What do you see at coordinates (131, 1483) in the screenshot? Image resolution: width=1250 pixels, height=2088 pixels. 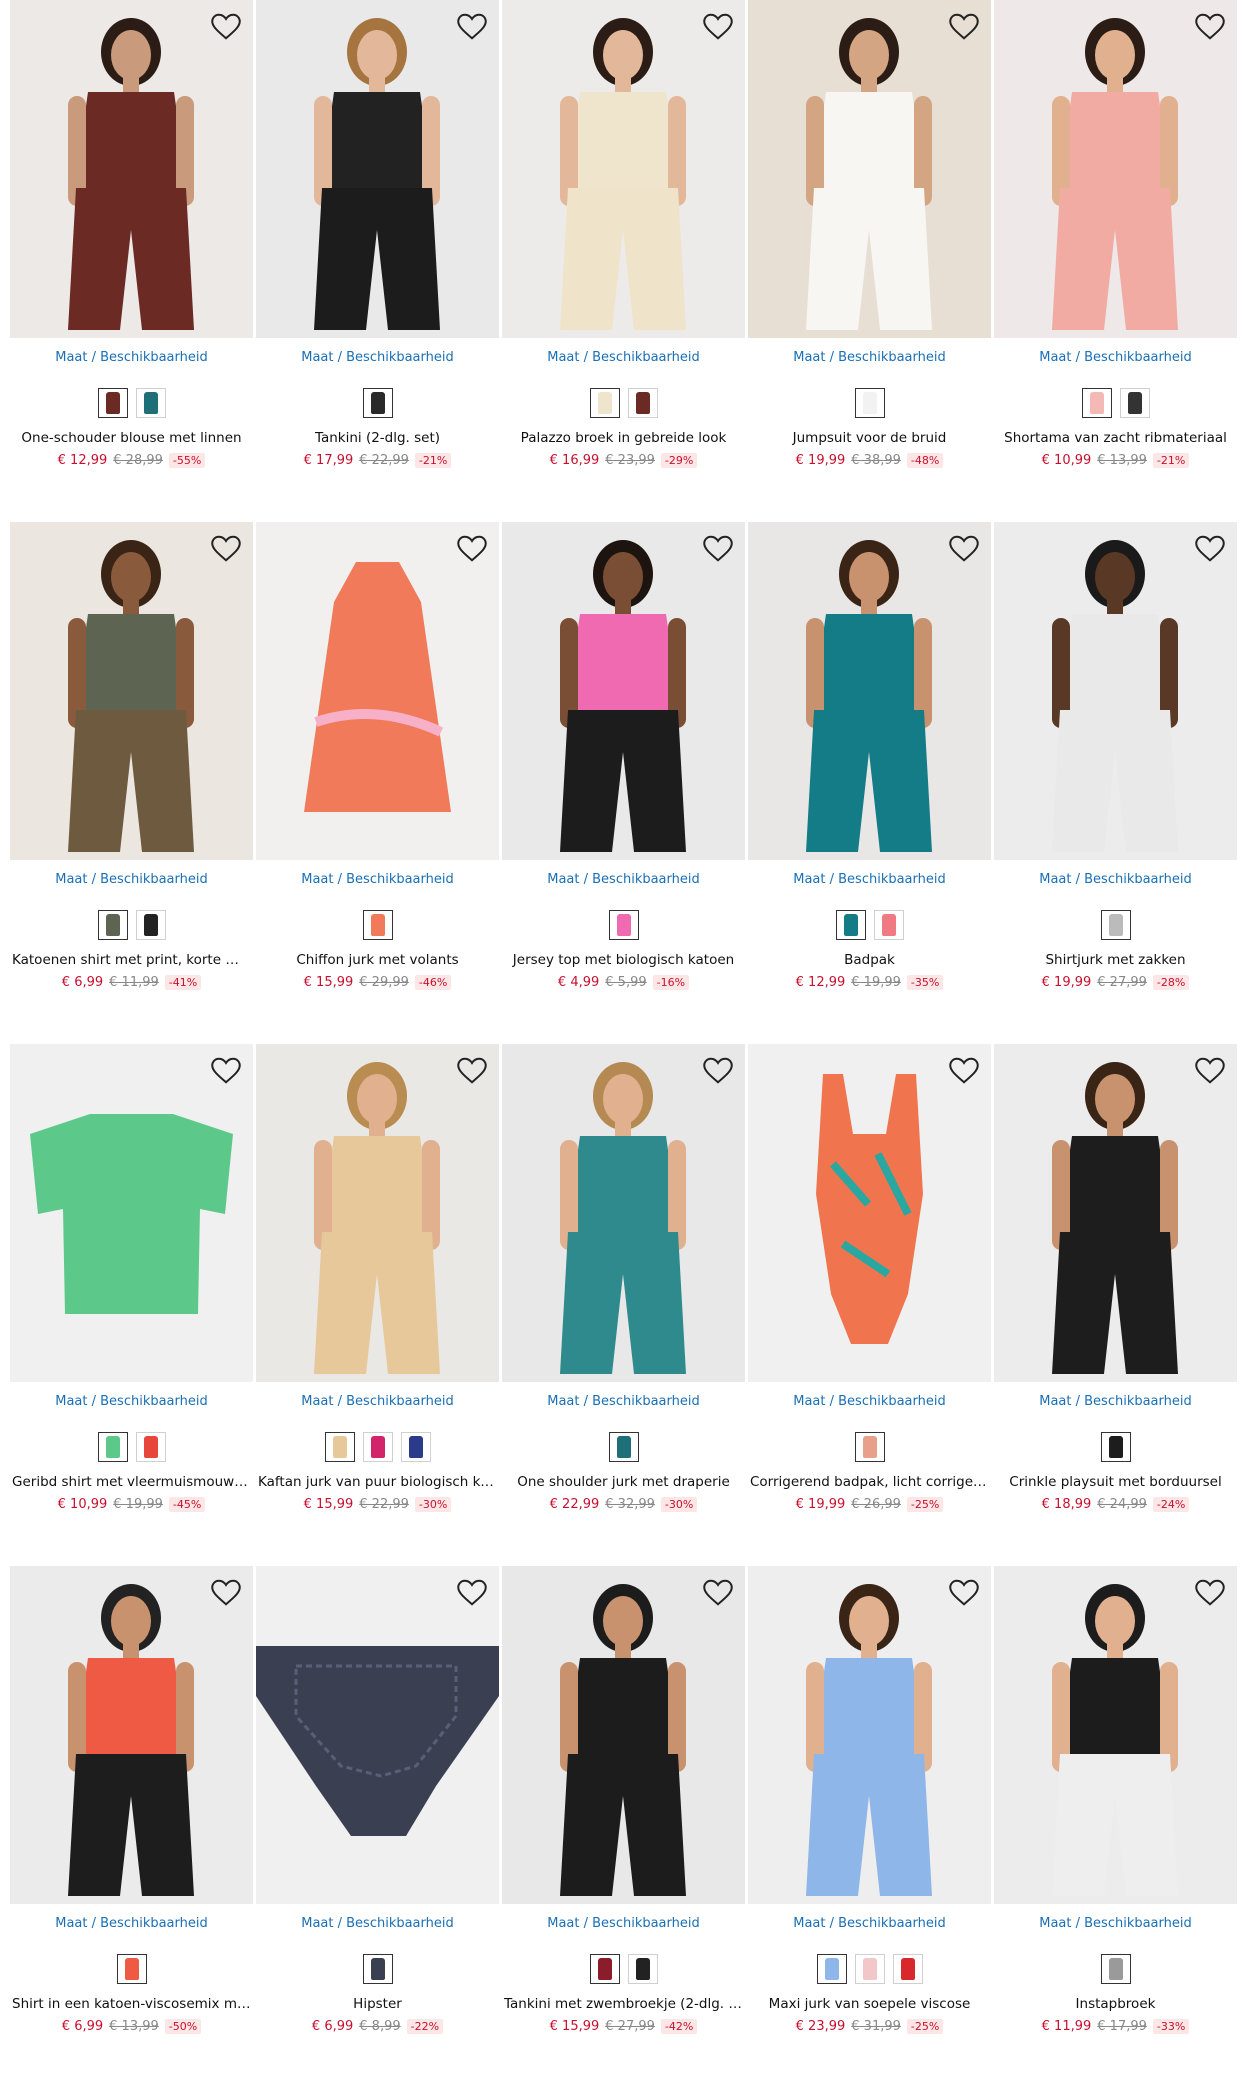 I see `product-name: Geribd shirt met vleermuismouwen` at bounding box center [131, 1483].